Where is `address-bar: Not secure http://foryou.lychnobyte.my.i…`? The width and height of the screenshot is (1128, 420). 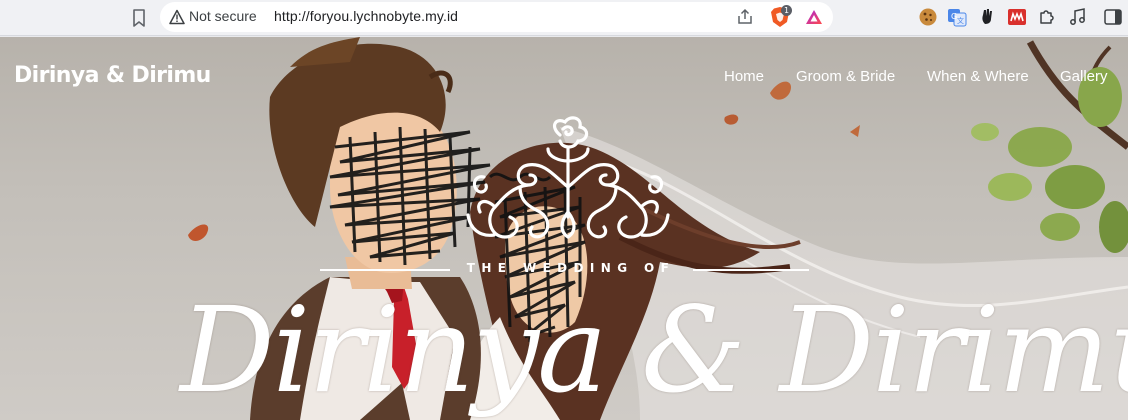 address-bar: Not secure http://foryou.lychnobyte.my.i… is located at coordinates (496, 17).